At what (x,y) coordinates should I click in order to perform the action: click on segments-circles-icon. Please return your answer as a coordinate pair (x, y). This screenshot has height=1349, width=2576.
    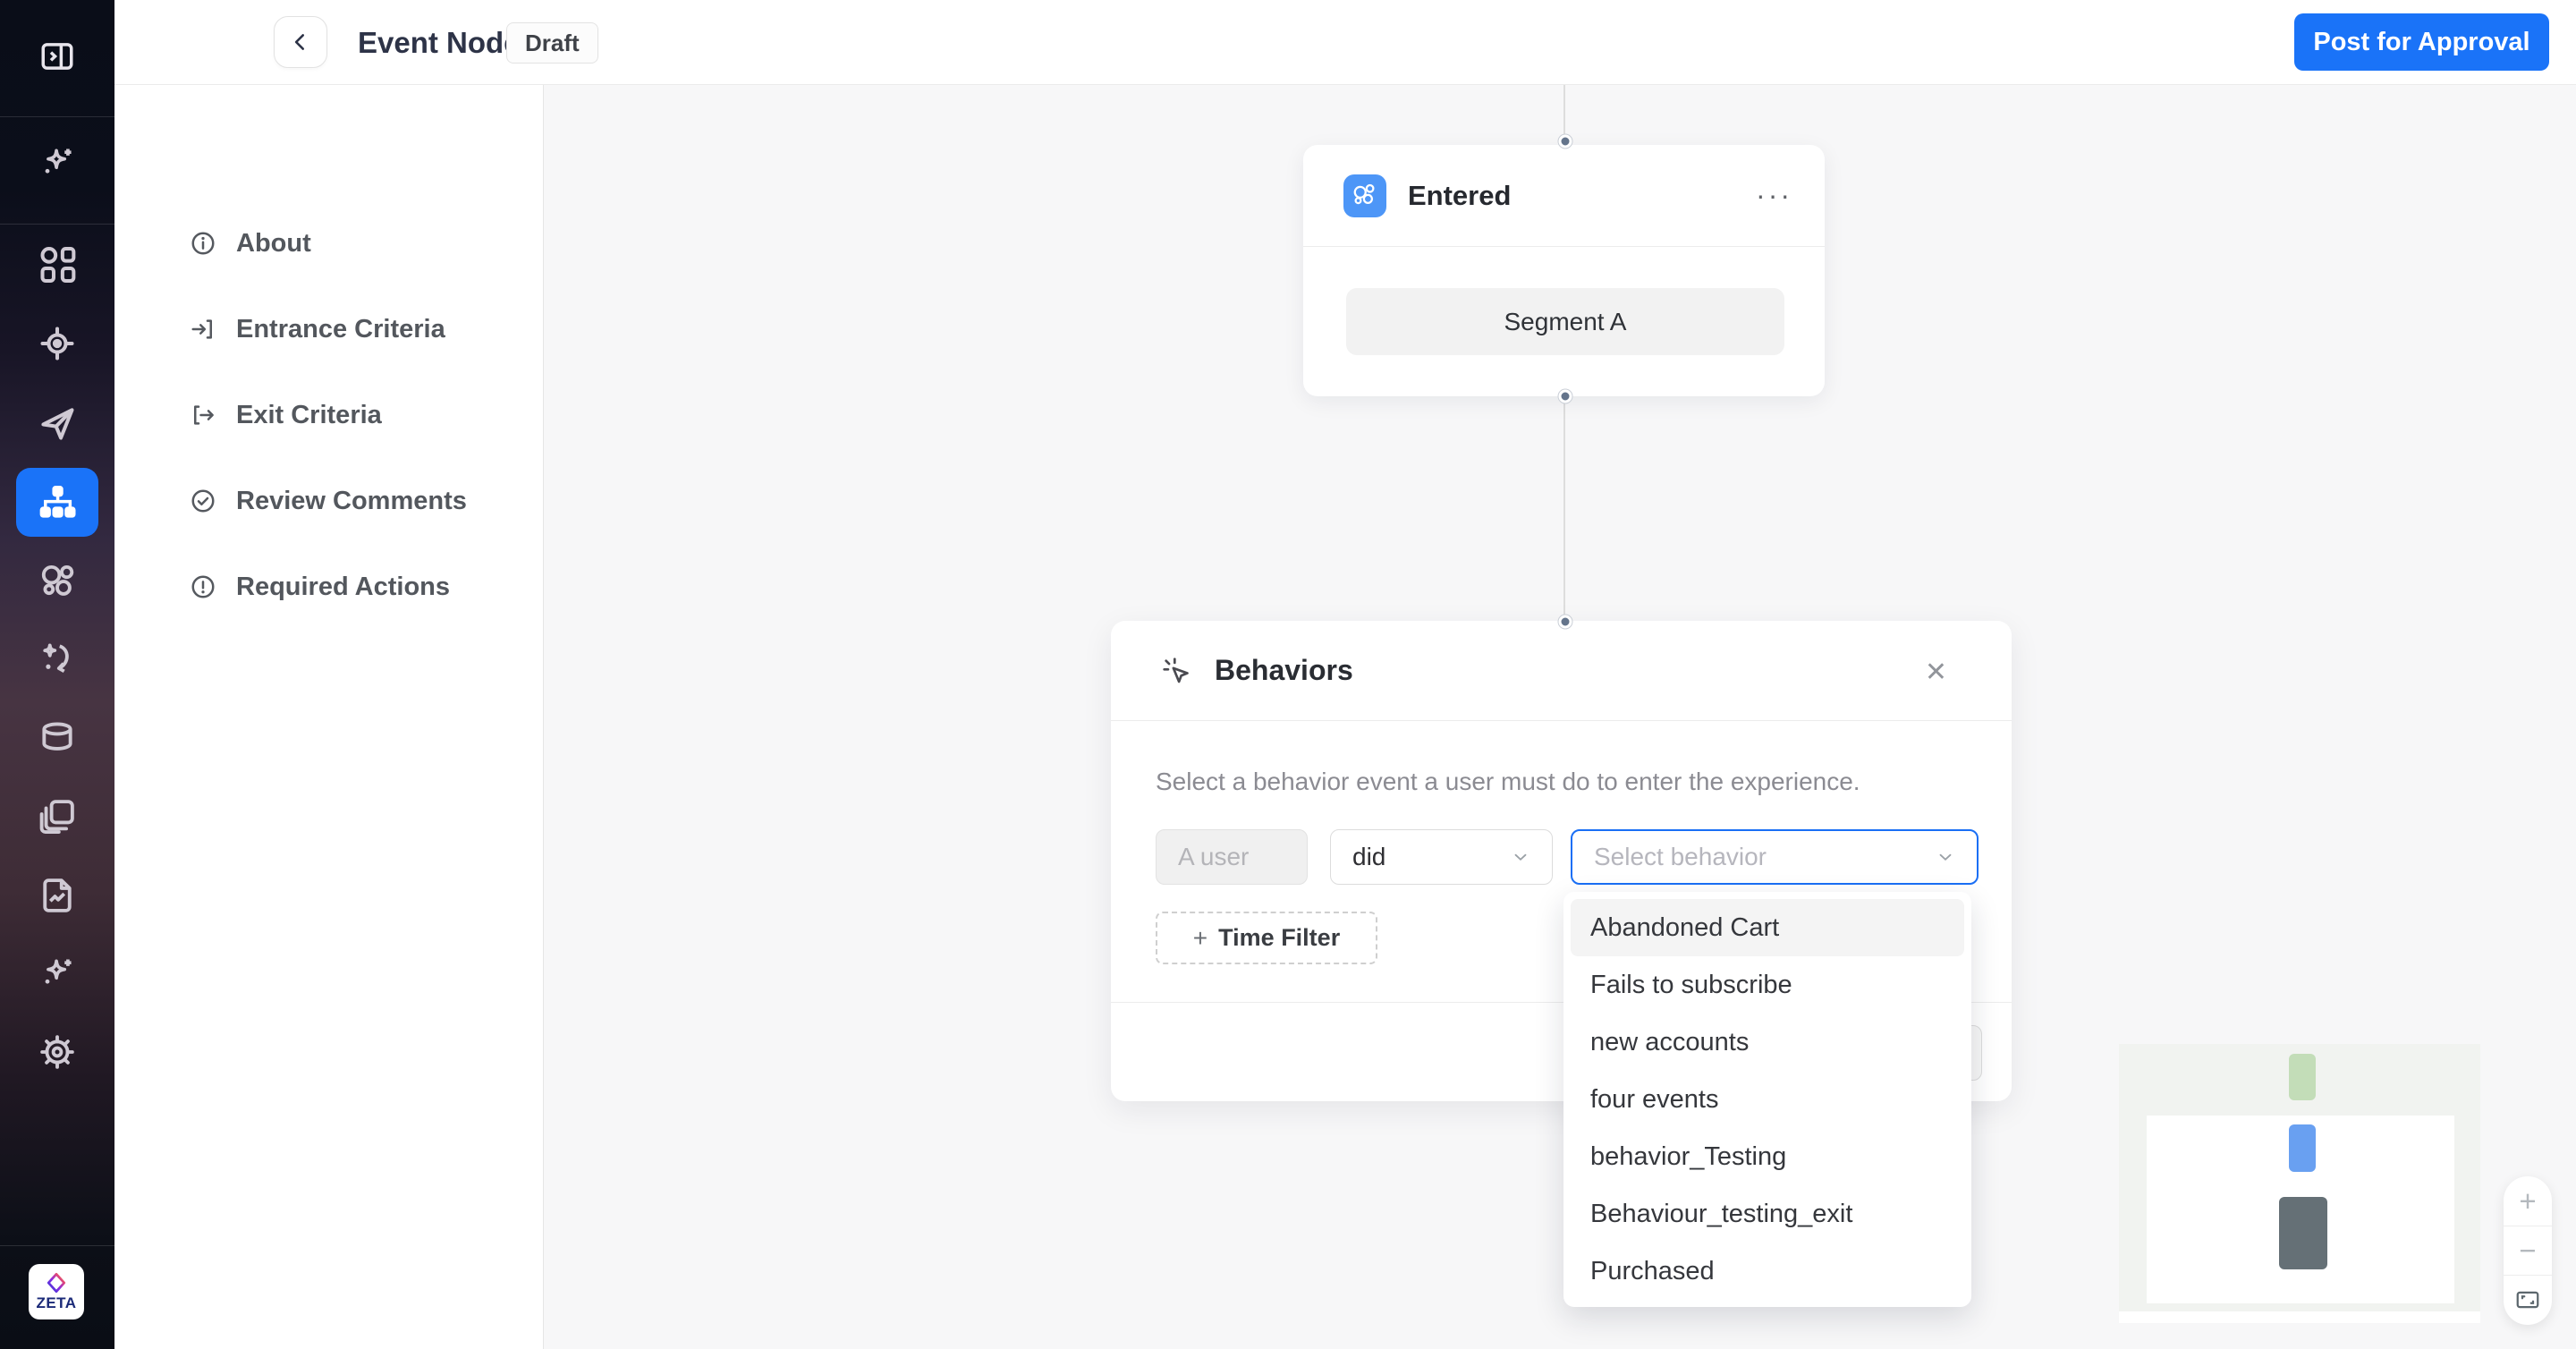
    Looking at the image, I should click on (57, 581).